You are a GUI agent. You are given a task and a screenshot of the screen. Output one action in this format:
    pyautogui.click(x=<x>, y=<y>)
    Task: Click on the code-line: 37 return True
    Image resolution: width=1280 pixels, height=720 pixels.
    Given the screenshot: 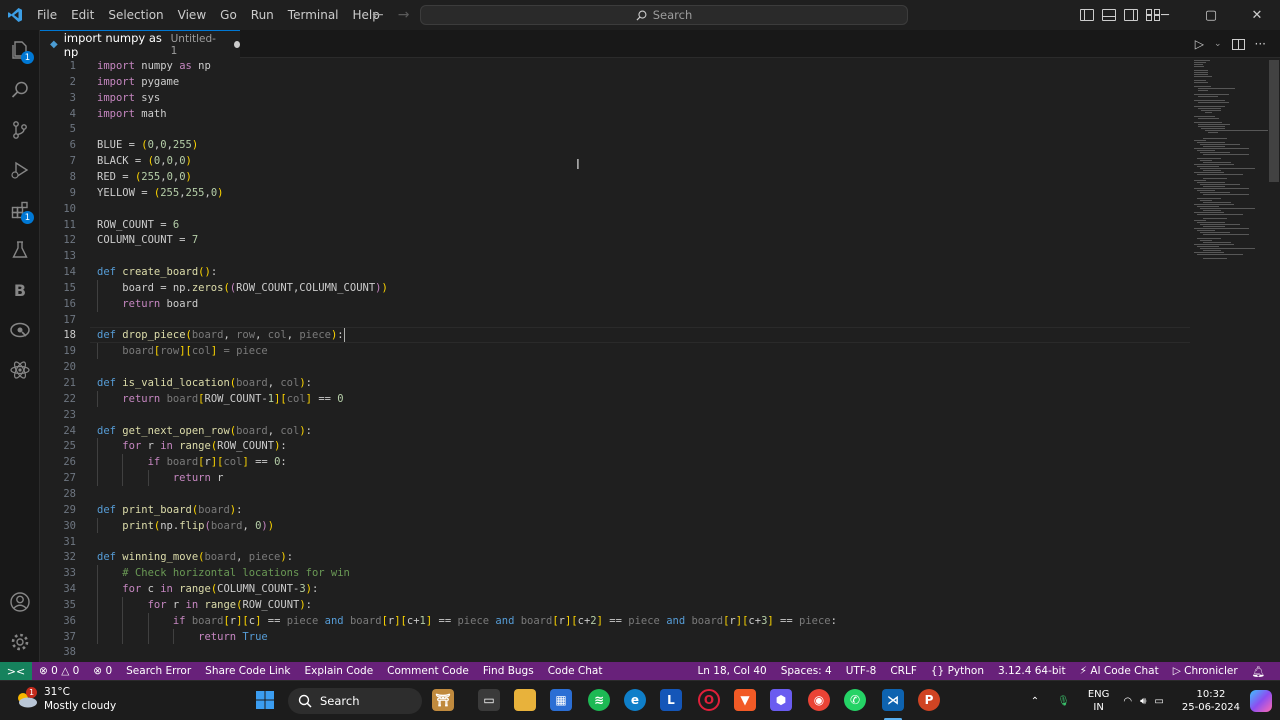 What is the action you would take?
    pyautogui.click(x=615, y=637)
    